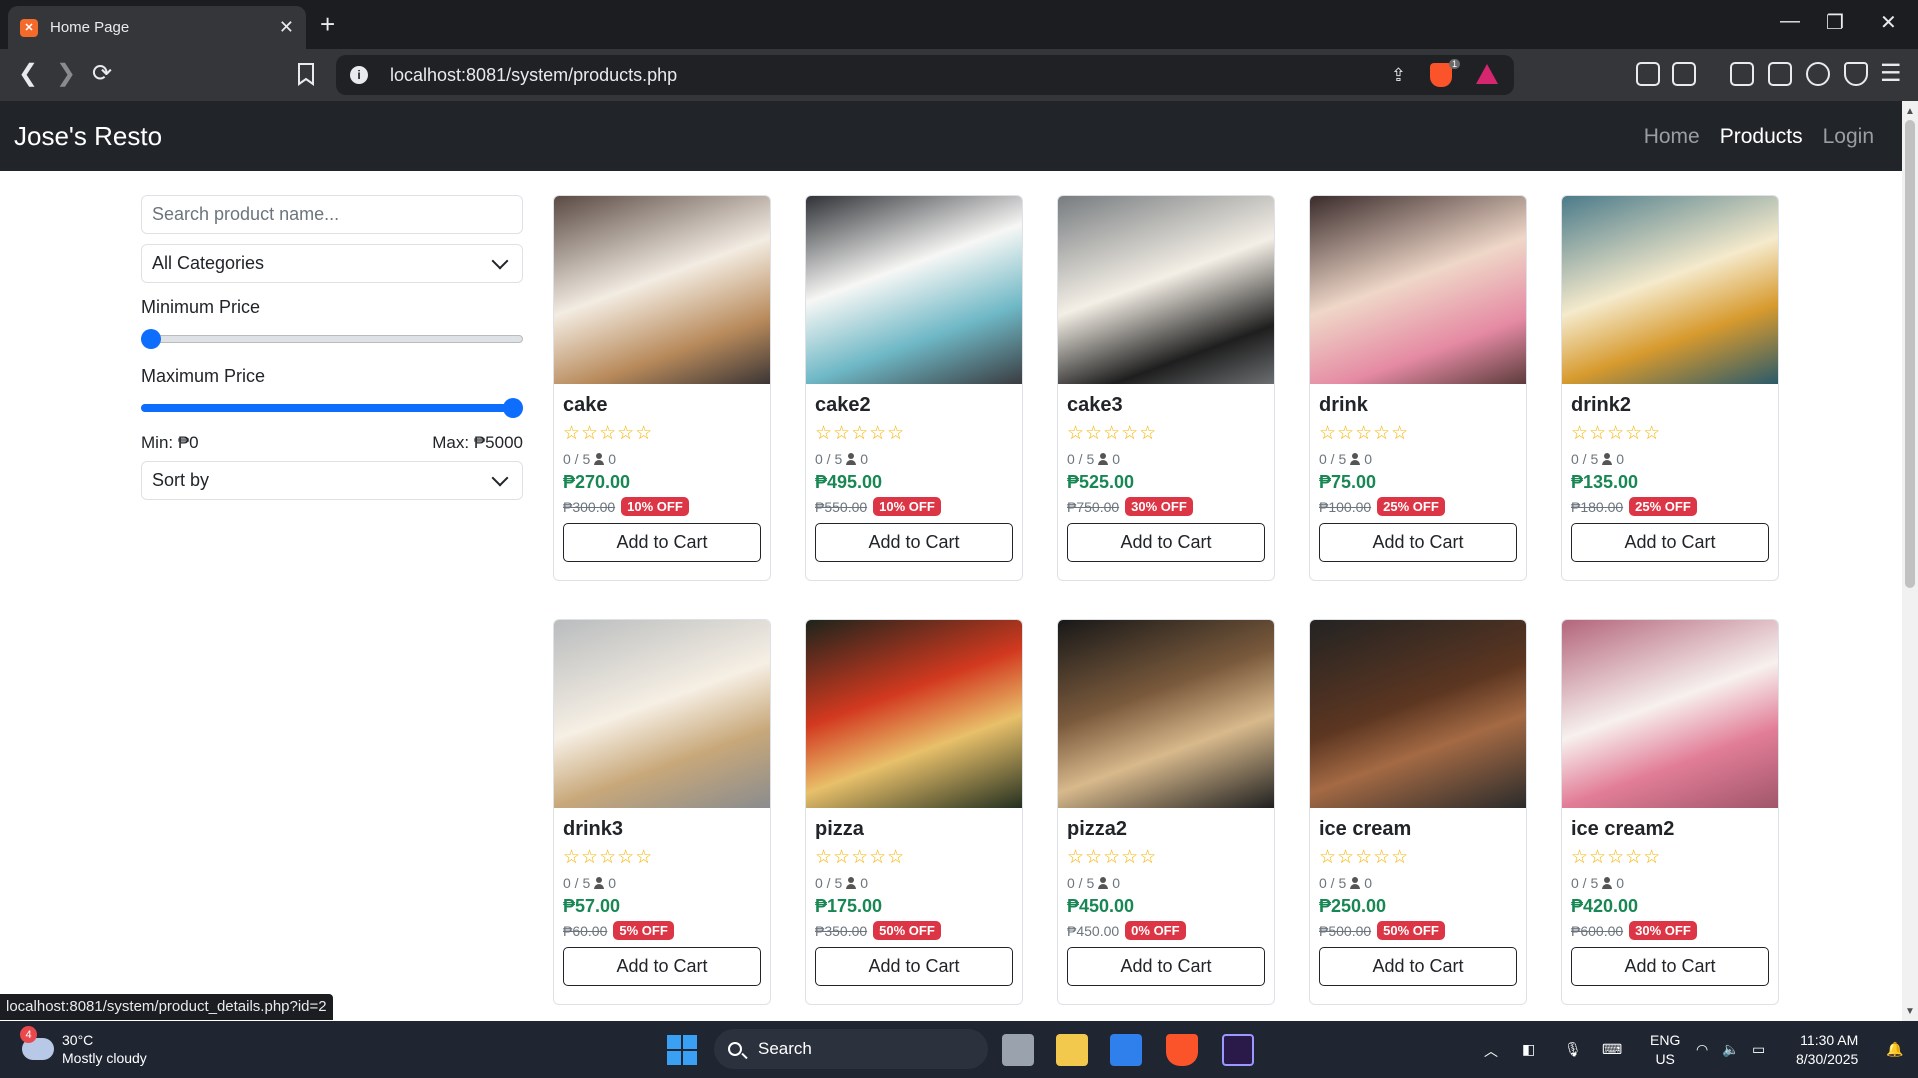 The width and height of the screenshot is (1918, 1078). What do you see at coordinates (1684, 74) in the screenshot?
I see `reader-mode-icon` at bounding box center [1684, 74].